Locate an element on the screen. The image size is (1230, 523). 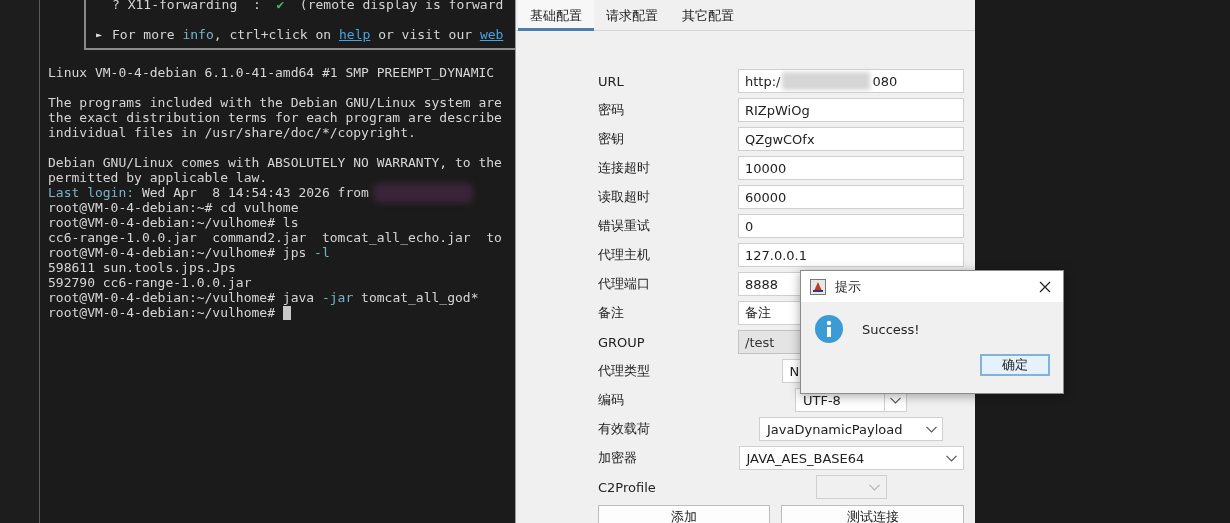
terminal-text: root@VM-0-4-debian:~/vulhome# ls is located at coordinates (173, 222).